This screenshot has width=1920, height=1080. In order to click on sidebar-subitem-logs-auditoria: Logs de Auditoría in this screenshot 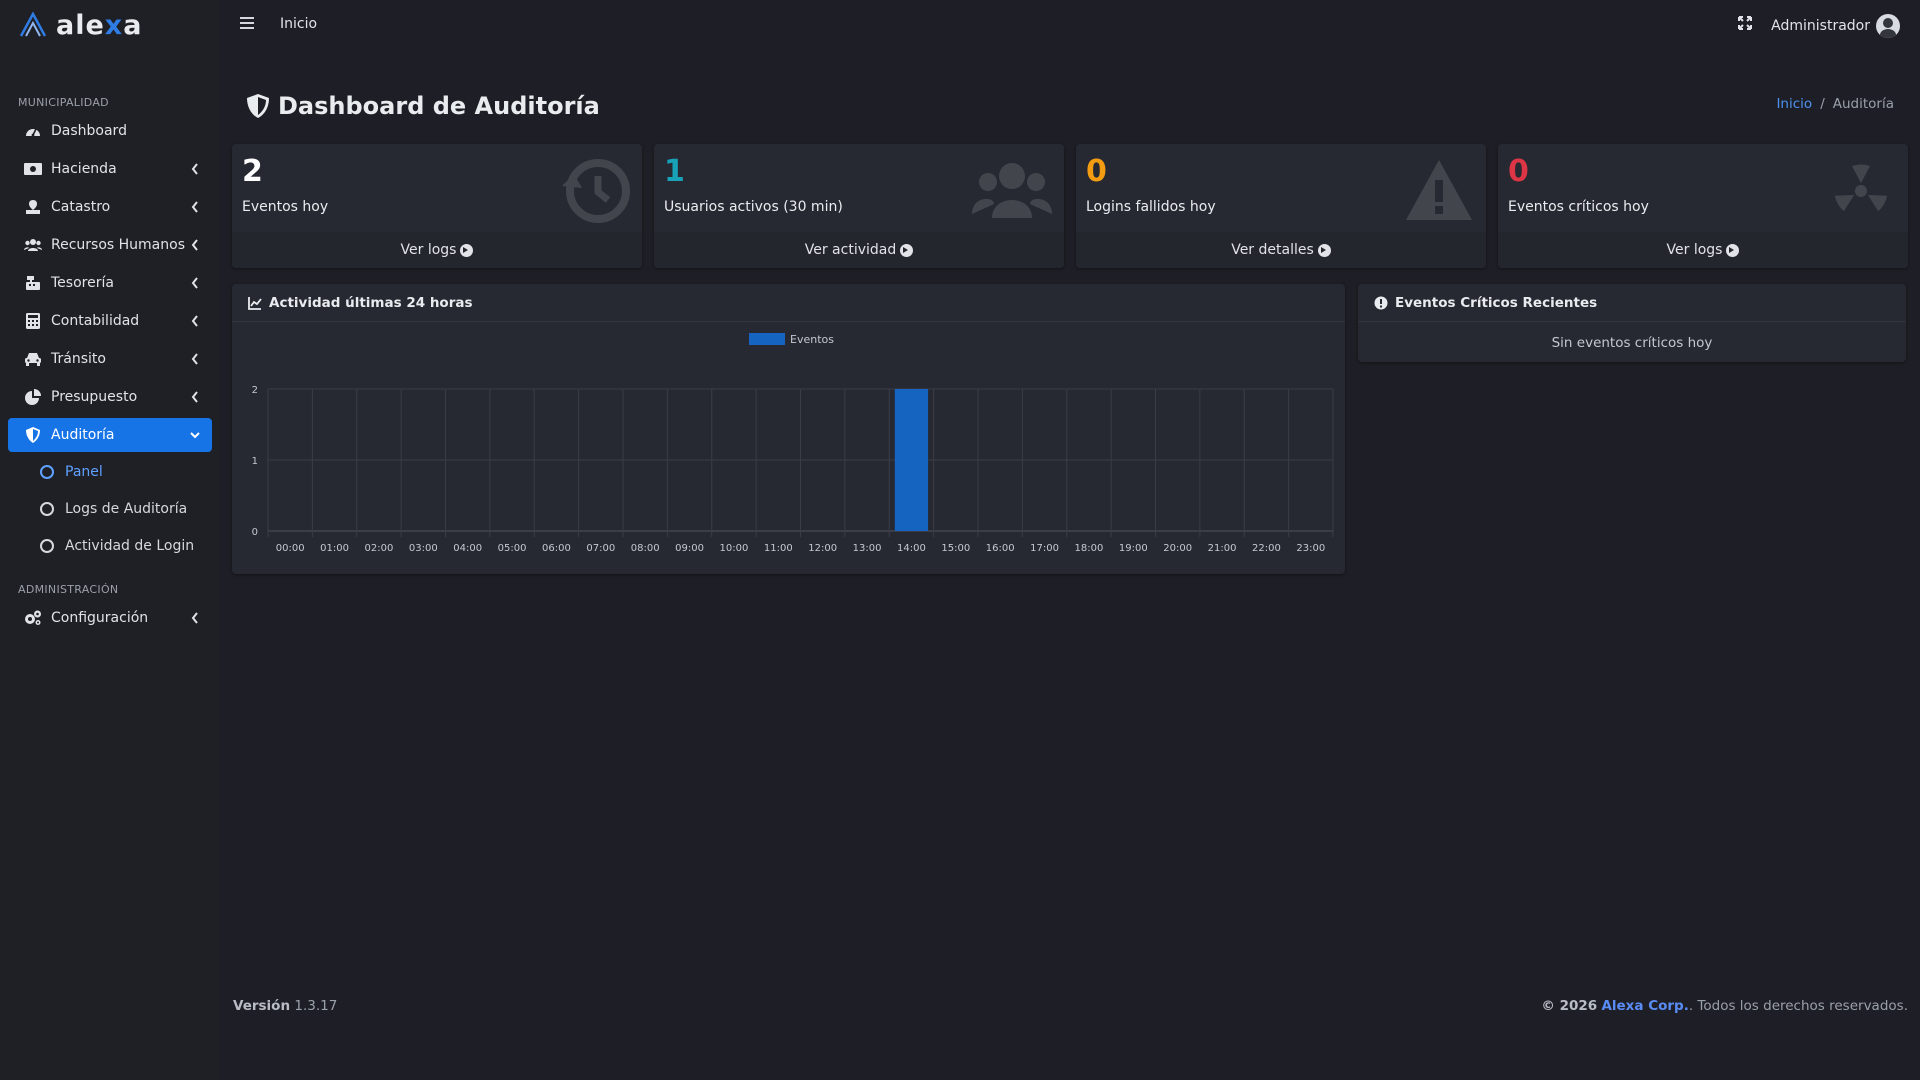, I will do `click(110, 509)`.